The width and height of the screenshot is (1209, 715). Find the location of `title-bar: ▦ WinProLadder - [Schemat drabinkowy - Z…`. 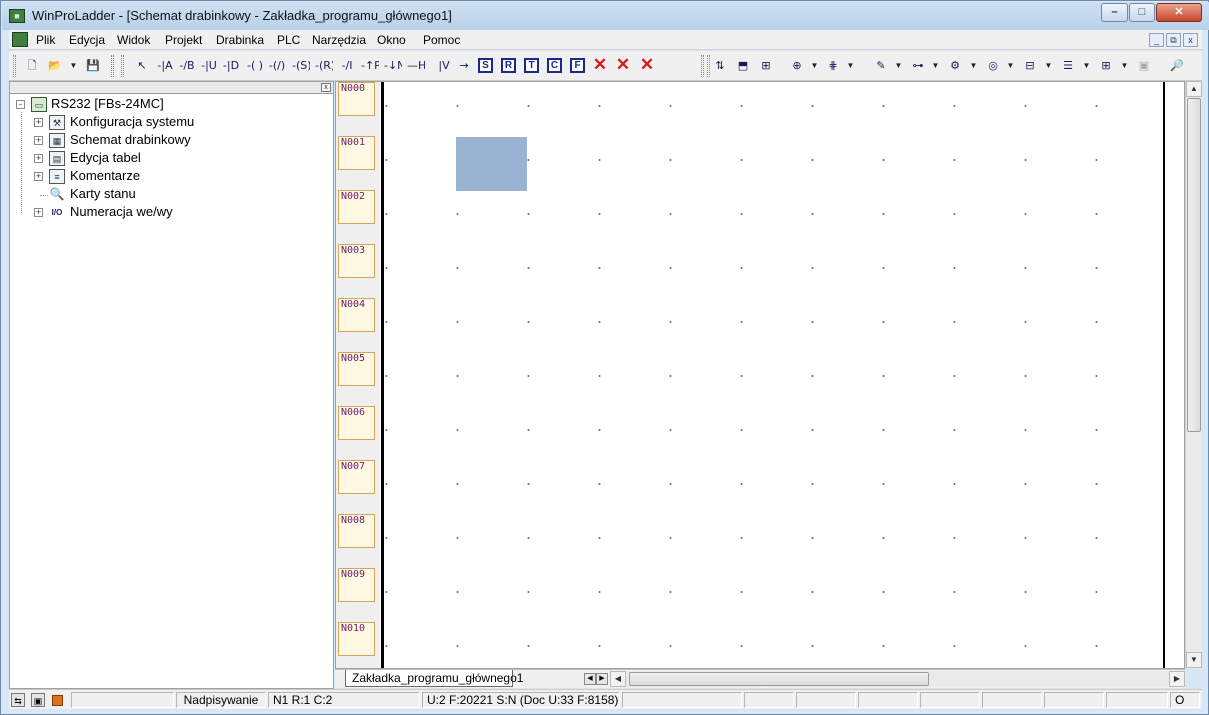

title-bar: ▦ WinProLadder - [Schemat drabinkowy - Z… is located at coordinates (605, 16).